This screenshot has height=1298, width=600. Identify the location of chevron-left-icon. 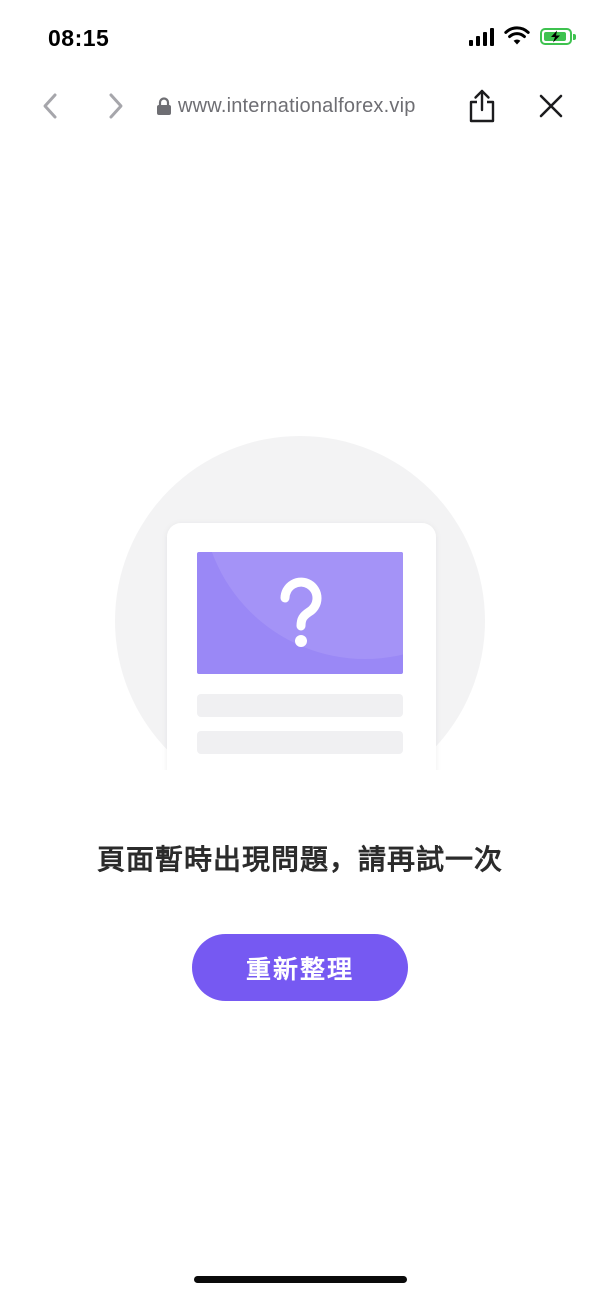
(50, 106).